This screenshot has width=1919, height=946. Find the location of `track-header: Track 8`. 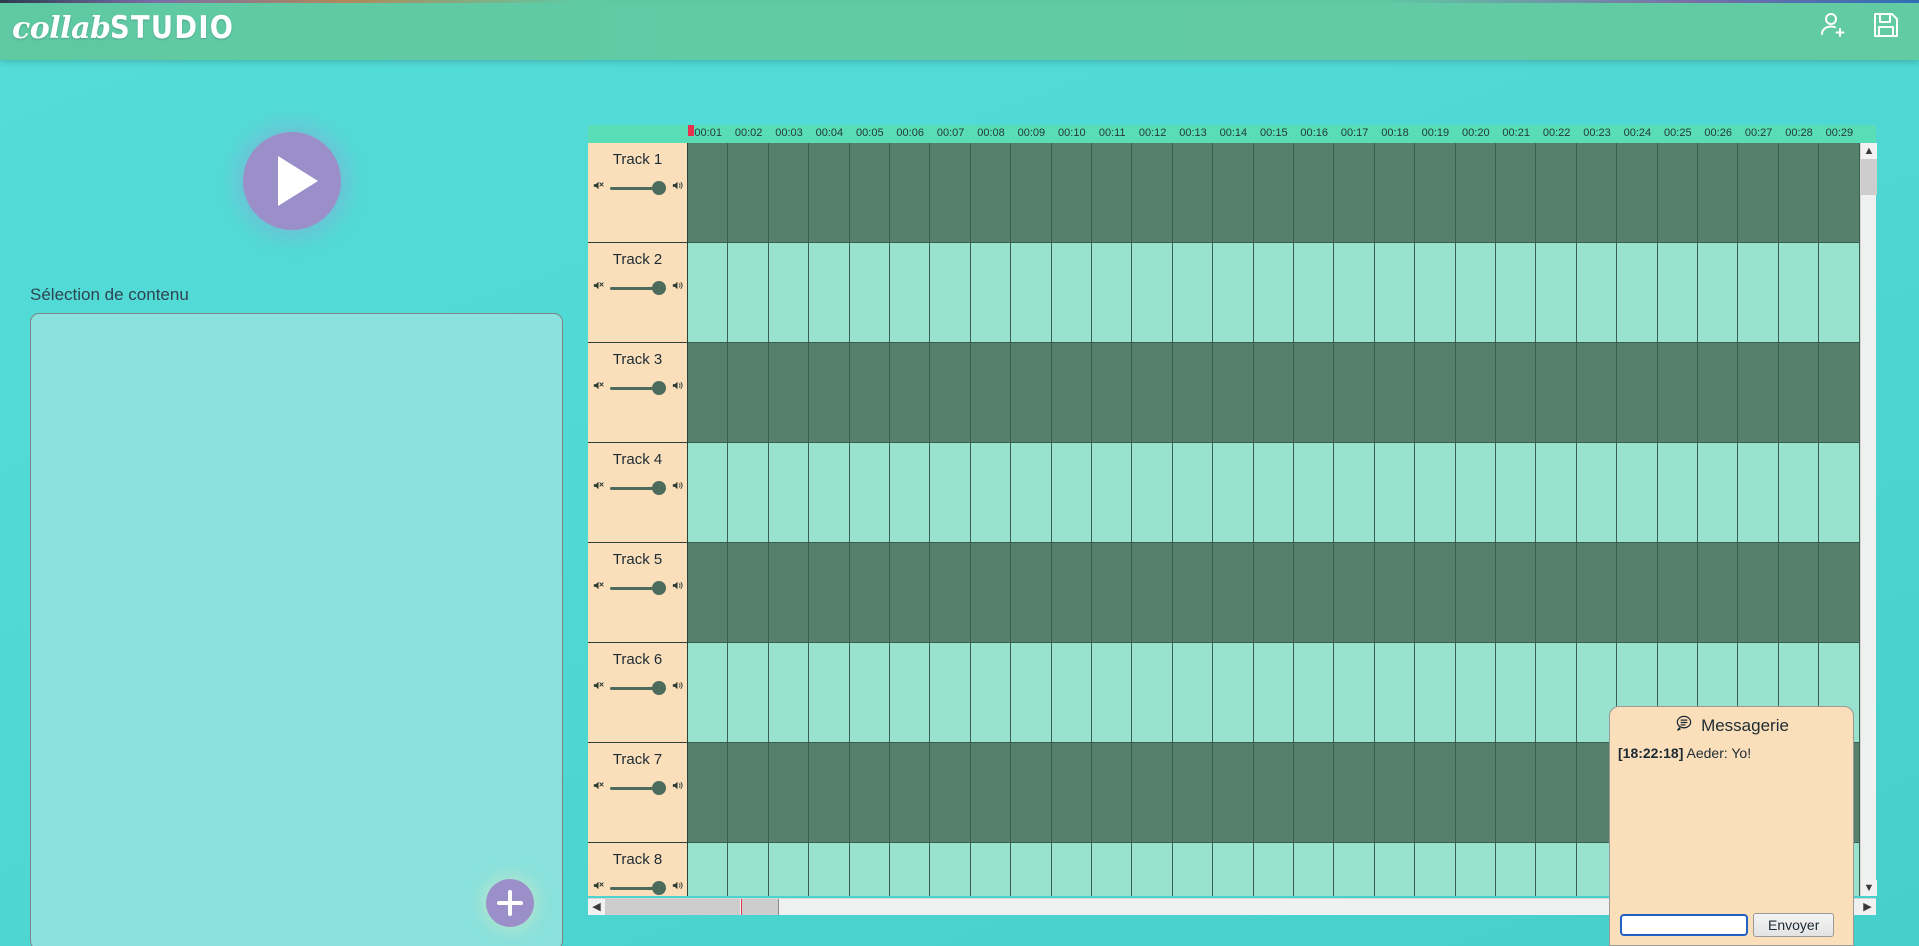

track-header: Track 8 is located at coordinates (638, 869).